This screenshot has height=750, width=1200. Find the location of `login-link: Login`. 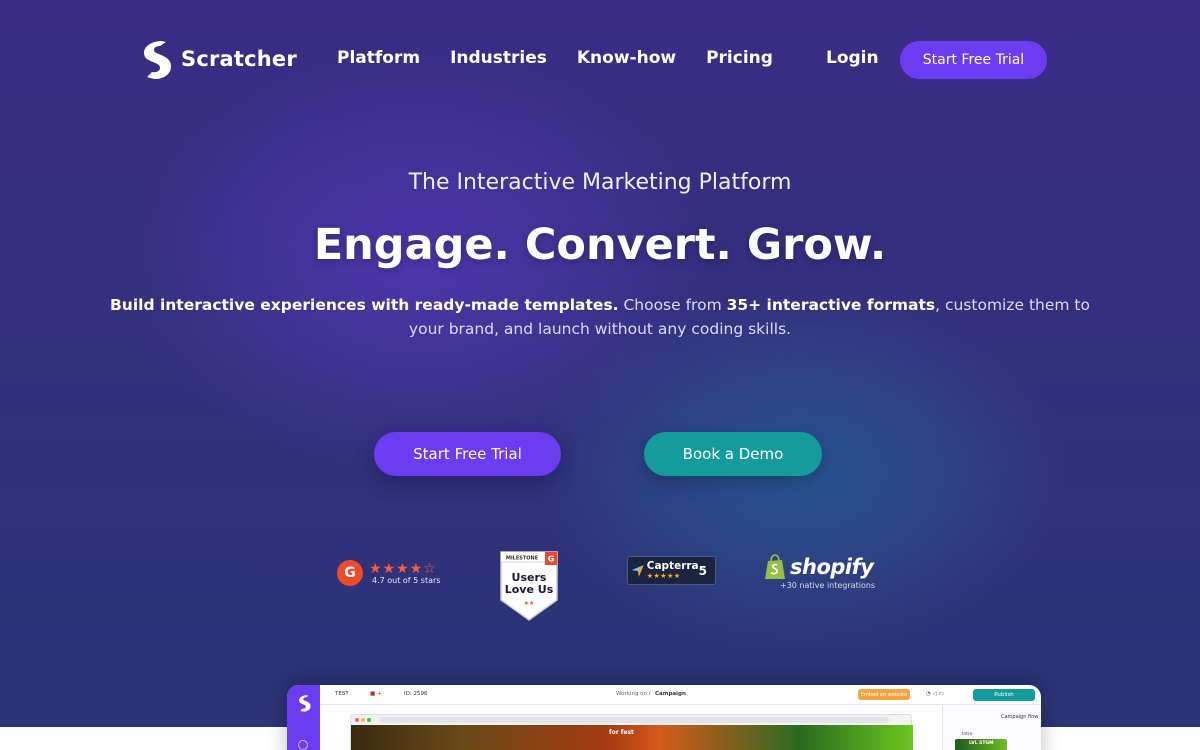

login-link: Login is located at coordinates (852, 58).